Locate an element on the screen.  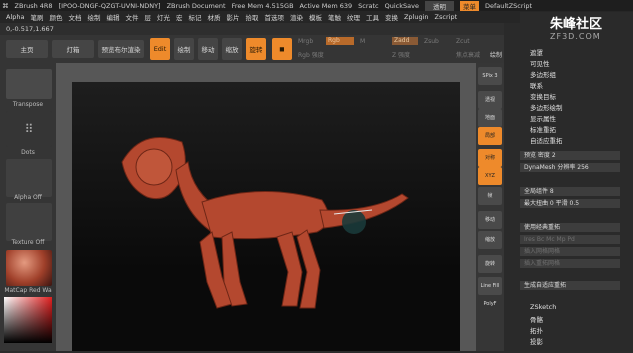
panel-row: 插入网格网格 is located at coordinates (570, 251).